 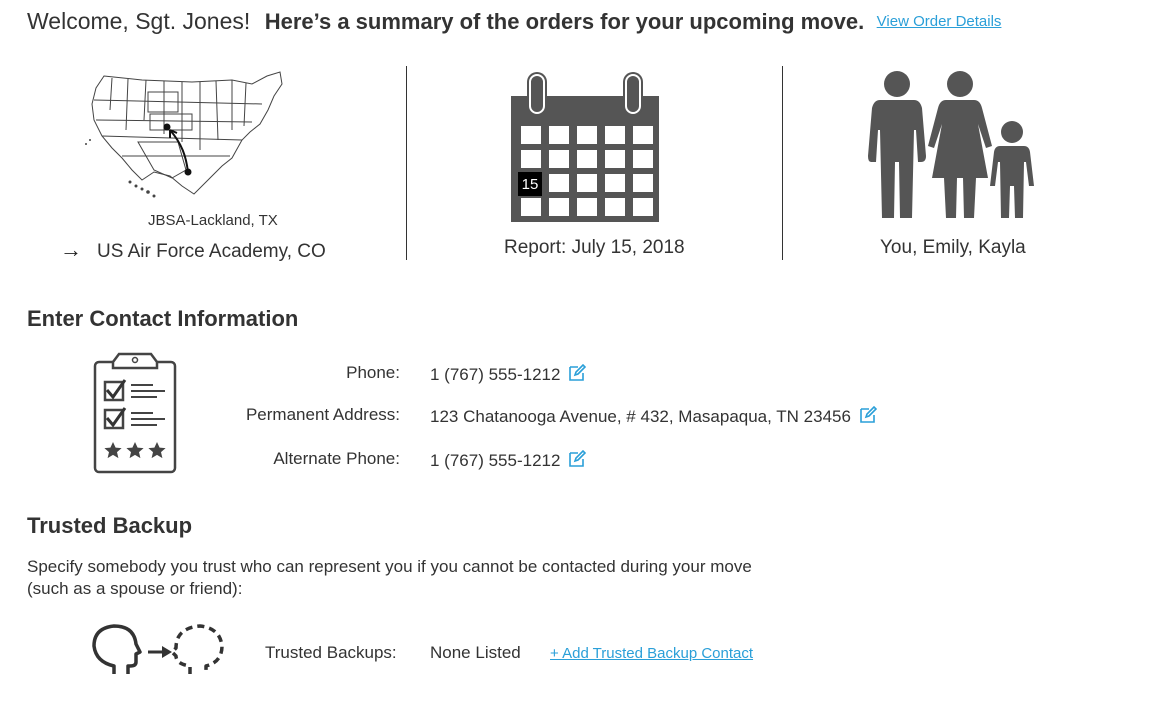 What do you see at coordinates (139, 21) in the screenshot?
I see `greeting-text: Welcome, Sgt. Jones!` at bounding box center [139, 21].